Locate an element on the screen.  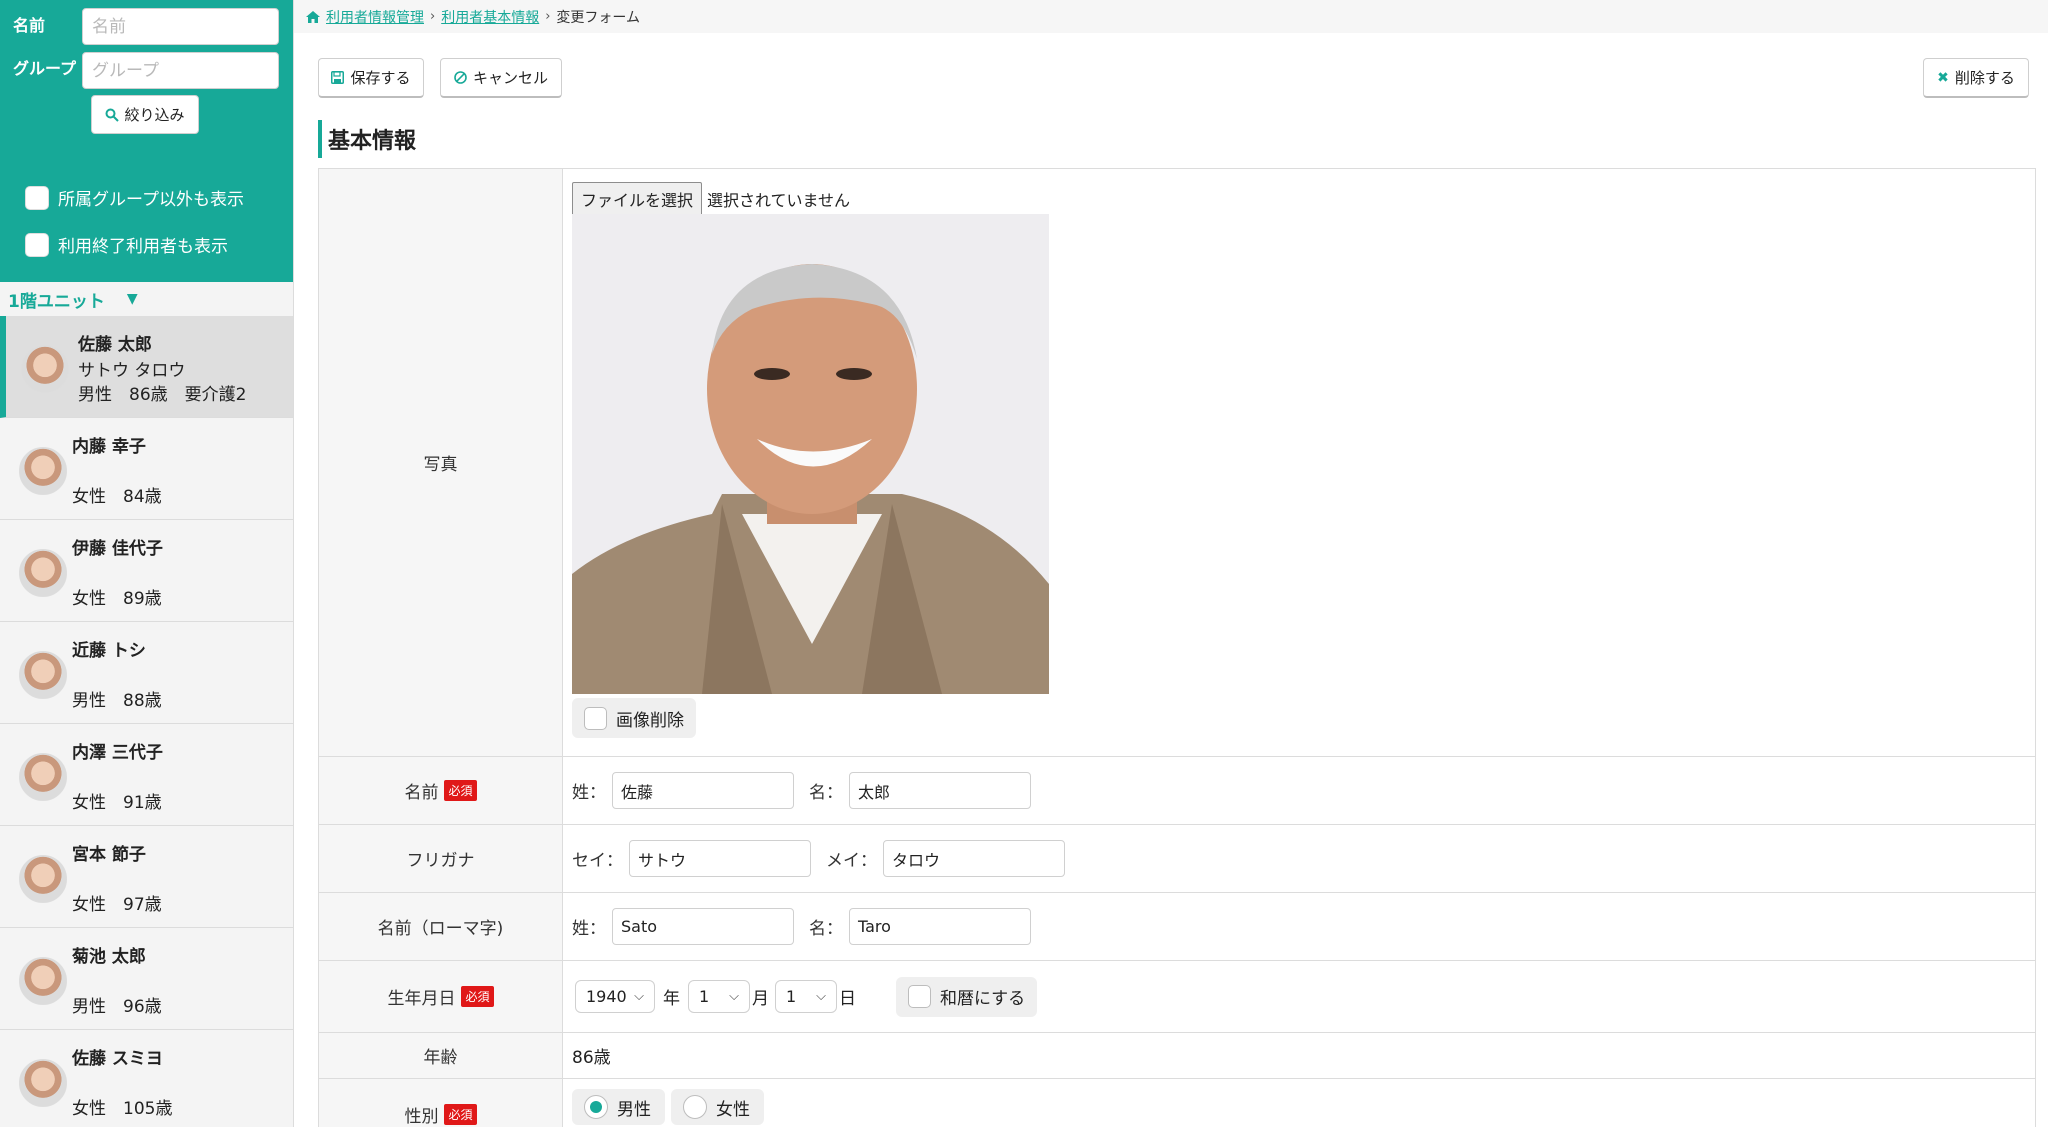
save-button: 保存する is located at coordinates (371, 78).